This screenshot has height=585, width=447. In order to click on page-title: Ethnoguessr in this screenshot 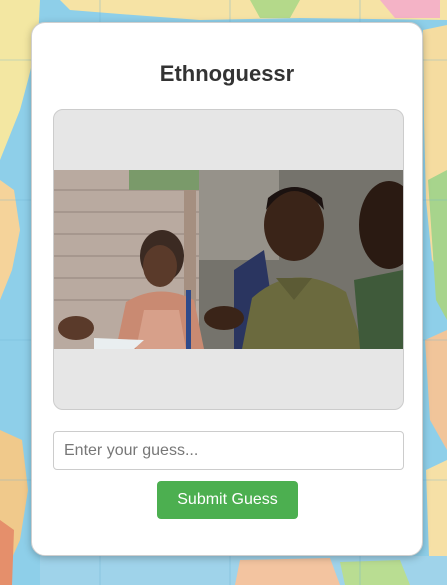, I will do `click(227, 73)`.